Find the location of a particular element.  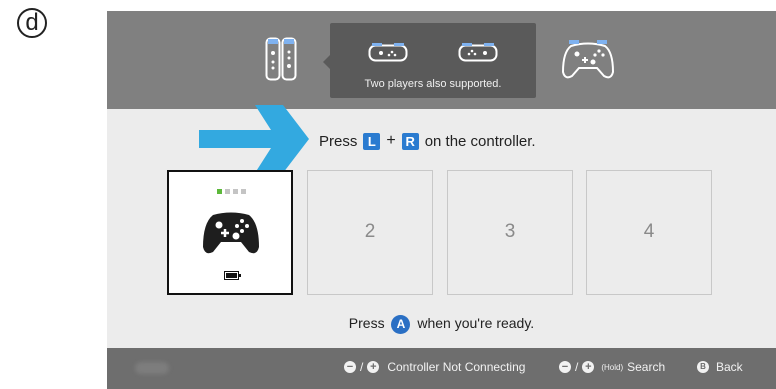

player-slot-2: 2 is located at coordinates (370, 232).